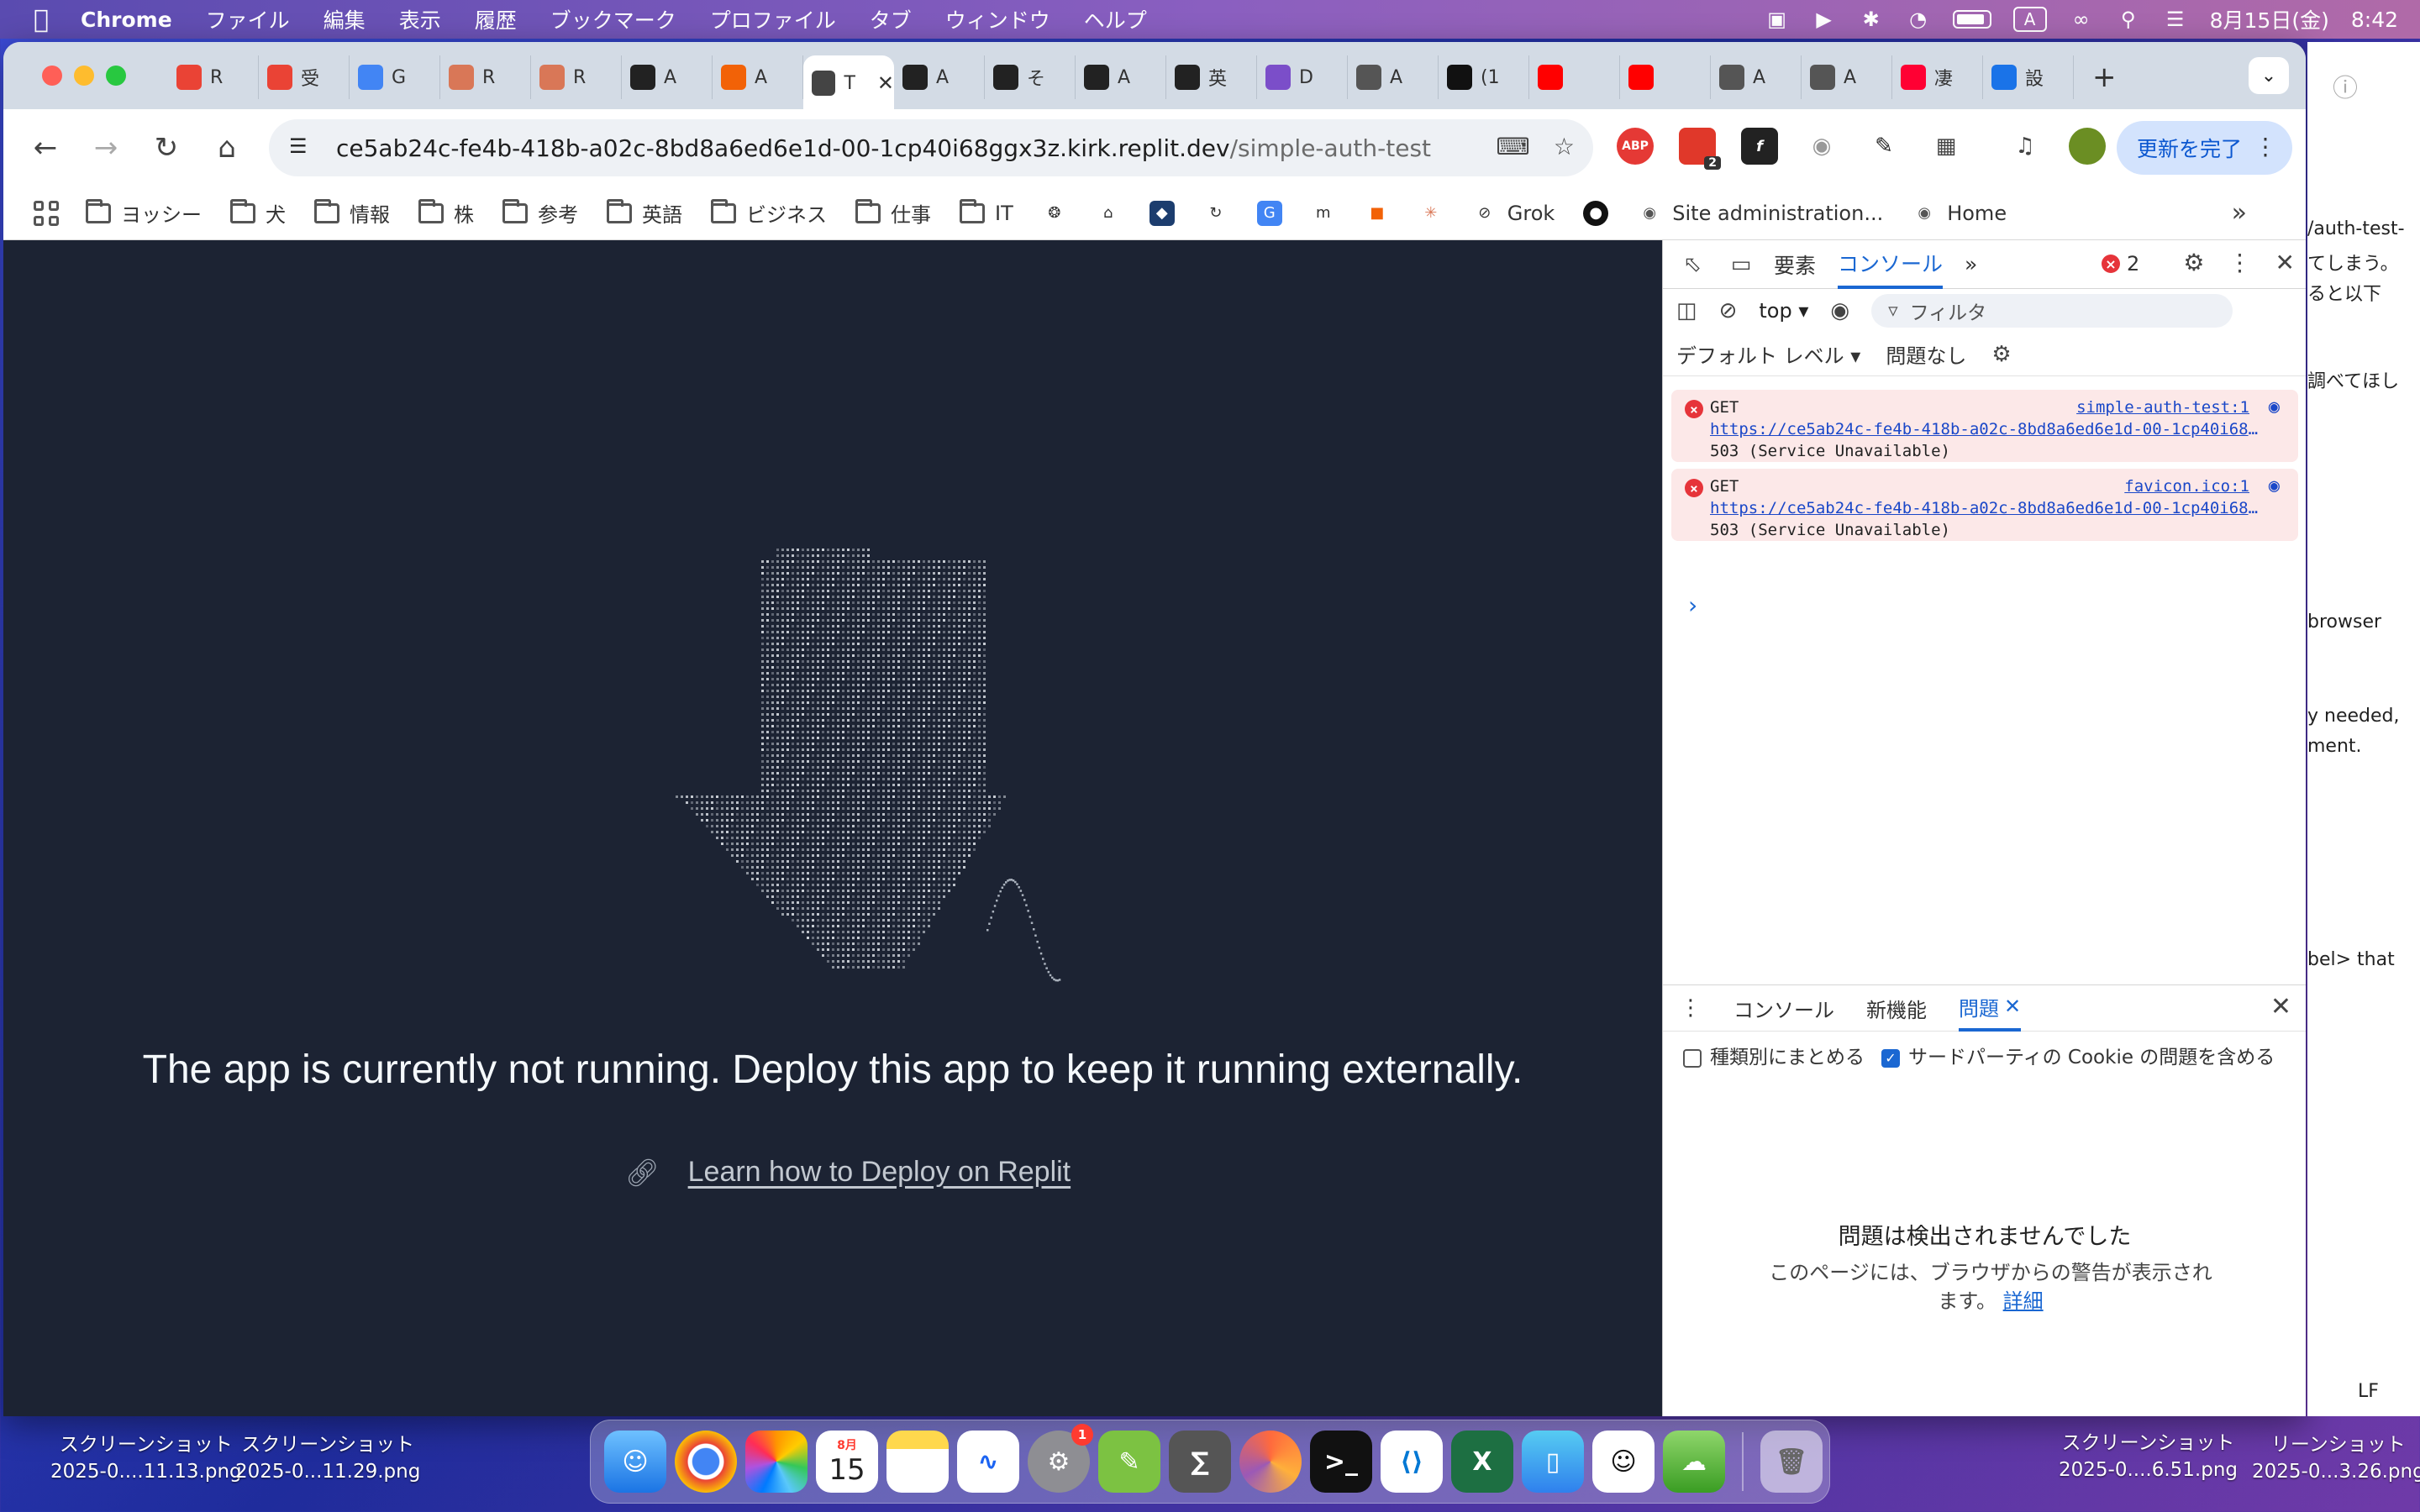 The height and width of the screenshot is (1512, 2420). What do you see at coordinates (1960, 213) in the screenshot?
I see `bookmark-home: ◉ Home` at bounding box center [1960, 213].